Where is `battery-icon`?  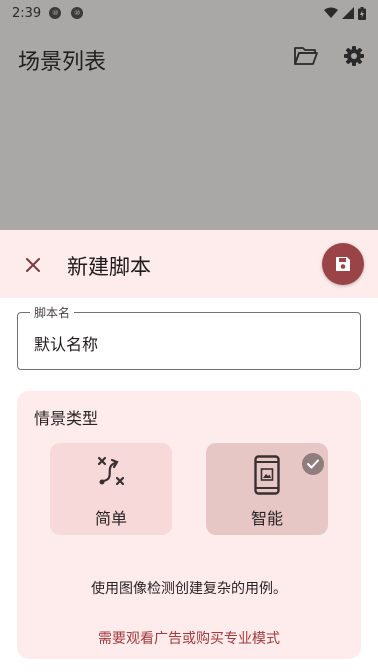 battery-icon is located at coordinates (362, 13).